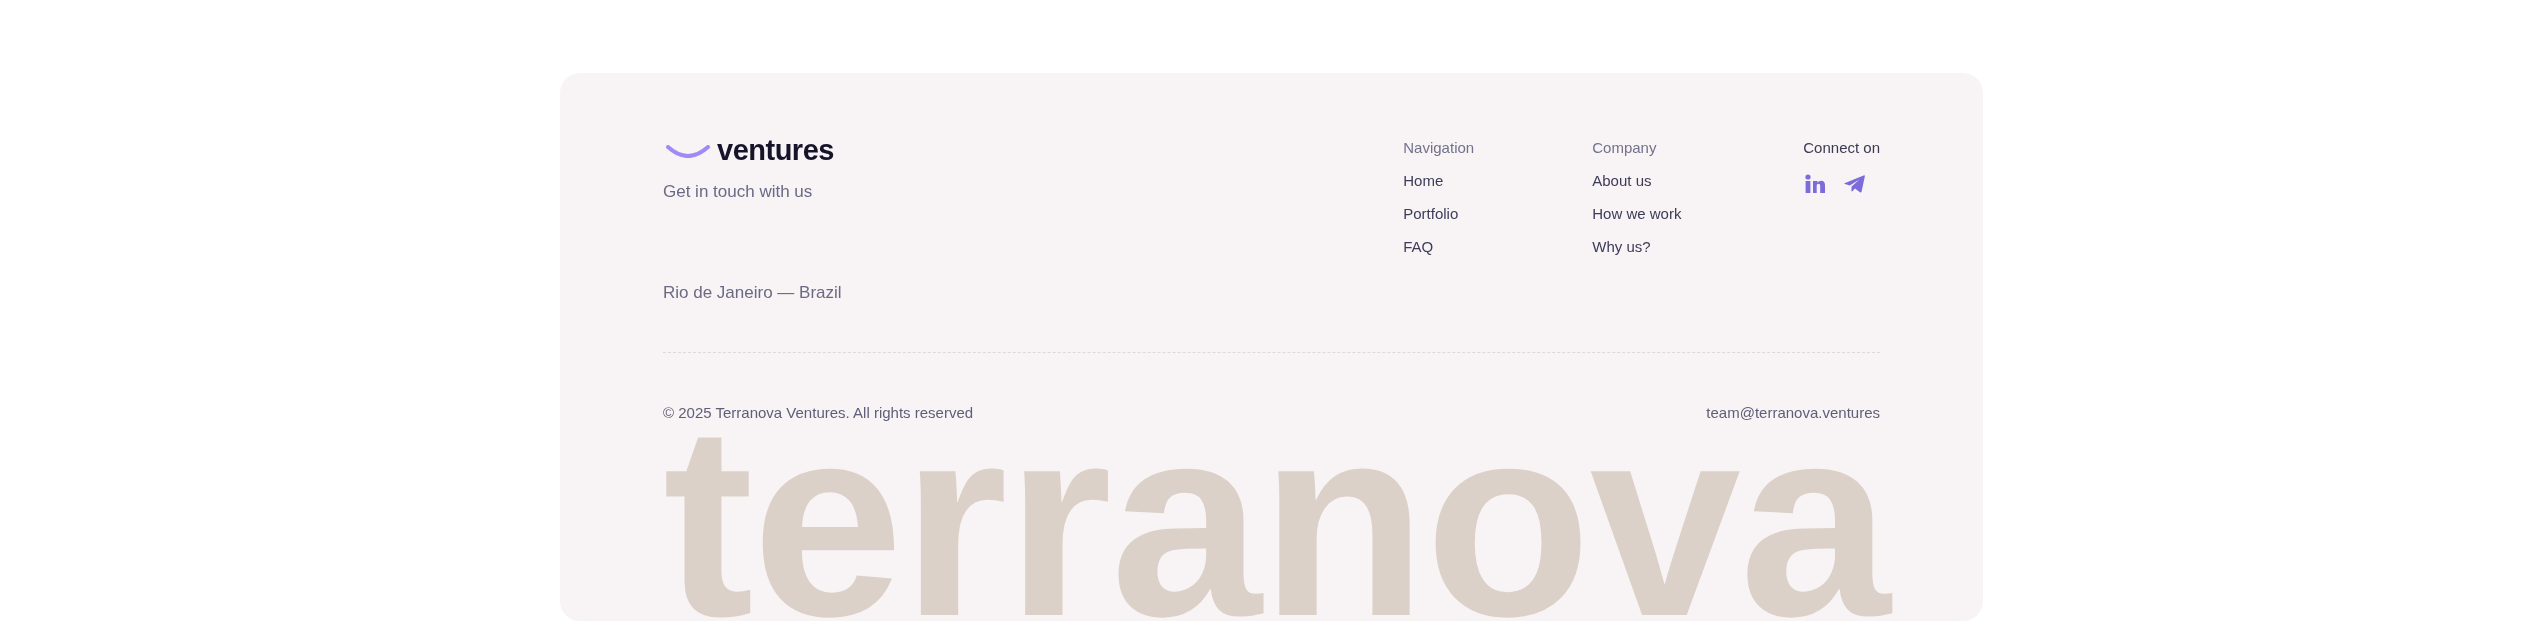 The height and width of the screenshot is (626, 2544). I want to click on footer-link: About us, so click(1622, 181).